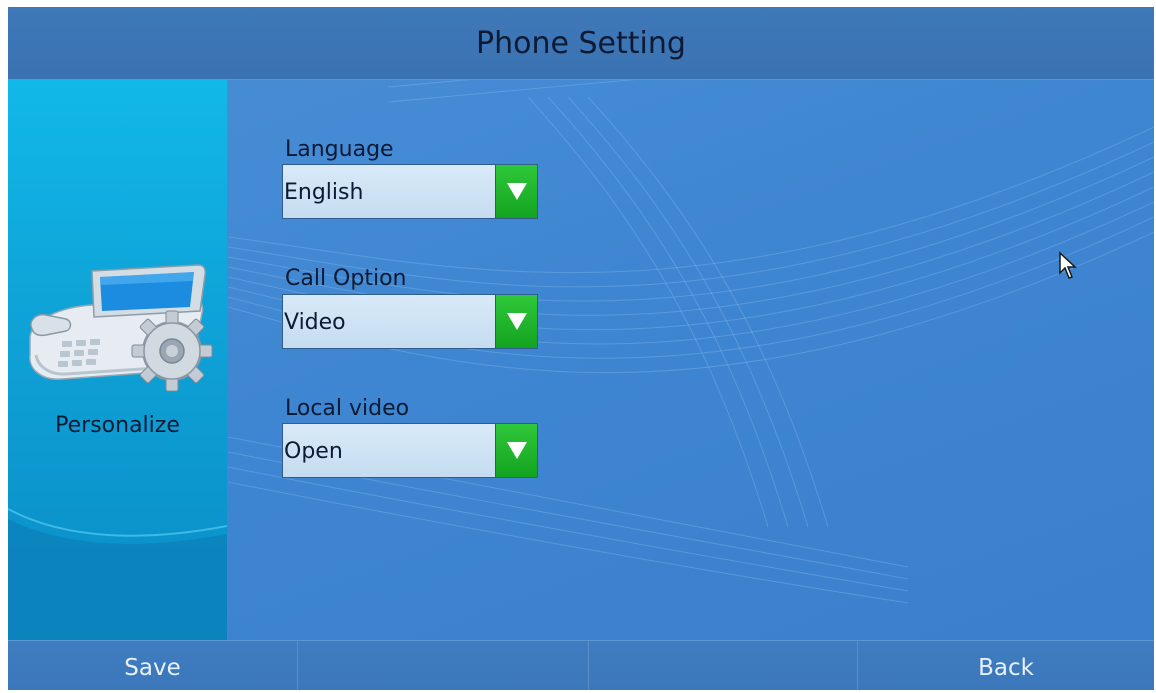 The height and width of the screenshot is (693, 1156). I want to click on language-value: English, so click(324, 192).